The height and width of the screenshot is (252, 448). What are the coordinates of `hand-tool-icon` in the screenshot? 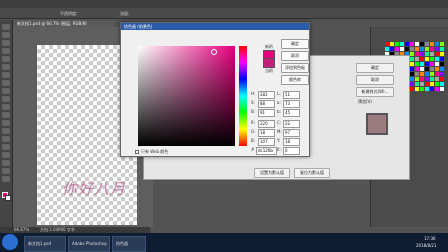 It's located at (6, 171).